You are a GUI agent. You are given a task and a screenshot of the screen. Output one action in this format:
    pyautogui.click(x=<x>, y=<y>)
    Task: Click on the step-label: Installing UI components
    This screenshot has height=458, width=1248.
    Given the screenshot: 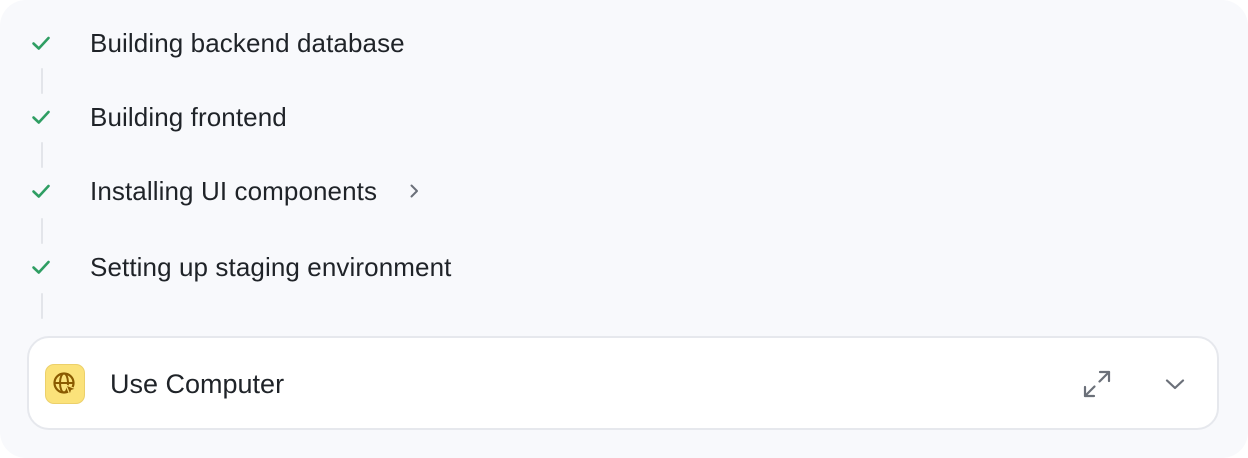 What is the action you would take?
    pyautogui.click(x=234, y=190)
    